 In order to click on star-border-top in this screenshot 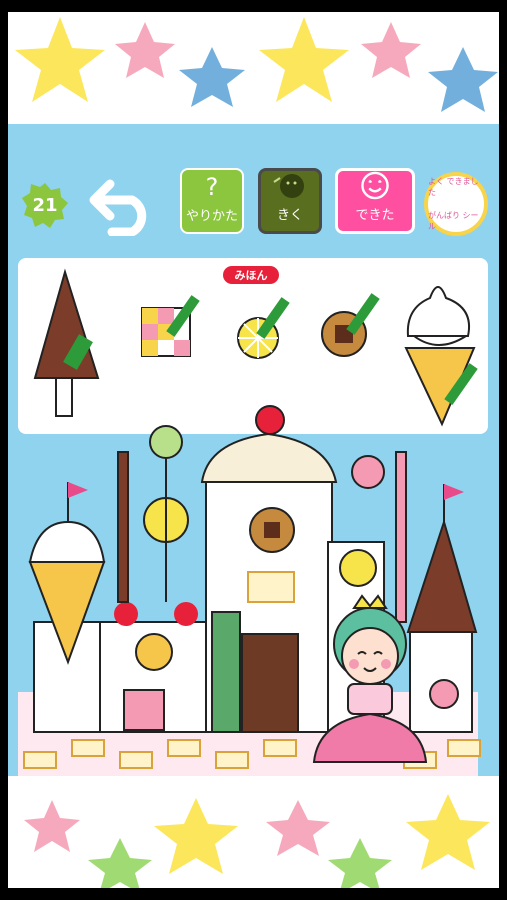, I will do `click(256, 64)`.